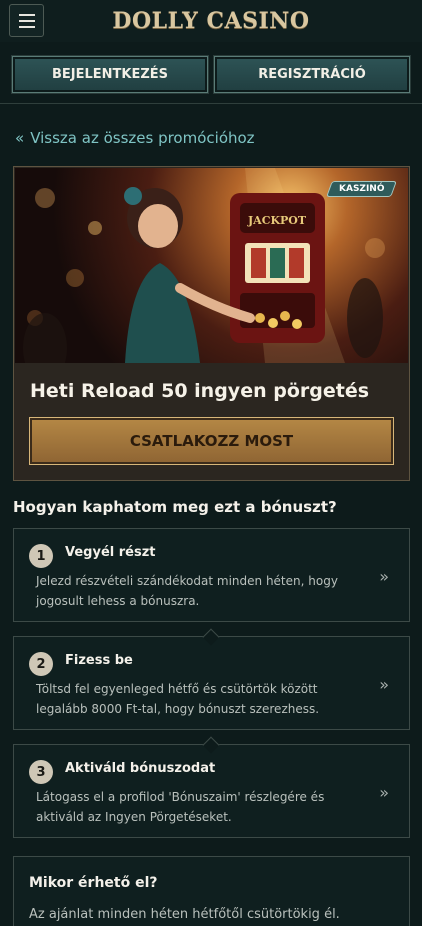  What do you see at coordinates (200, 391) in the screenshot?
I see `promo-title: Heti Reload 50 ingyen pörgetés` at bounding box center [200, 391].